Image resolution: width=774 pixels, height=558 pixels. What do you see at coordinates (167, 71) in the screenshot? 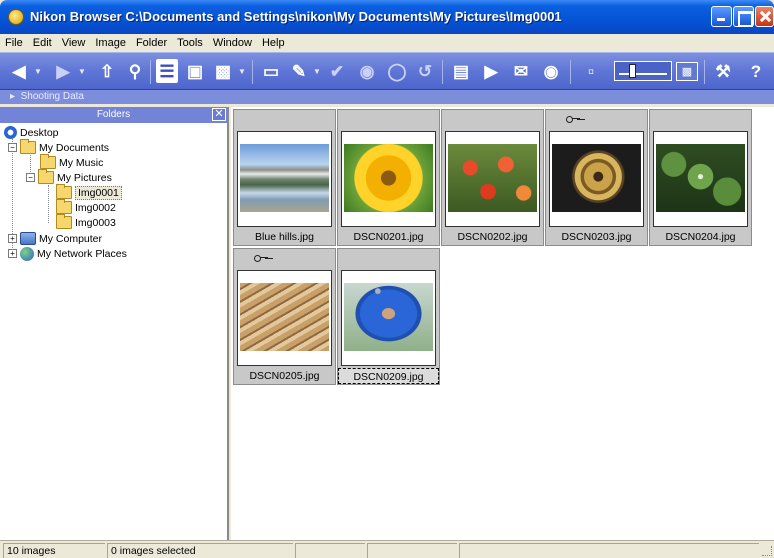
I see `folder-tree-icon: ☰` at bounding box center [167, 71].